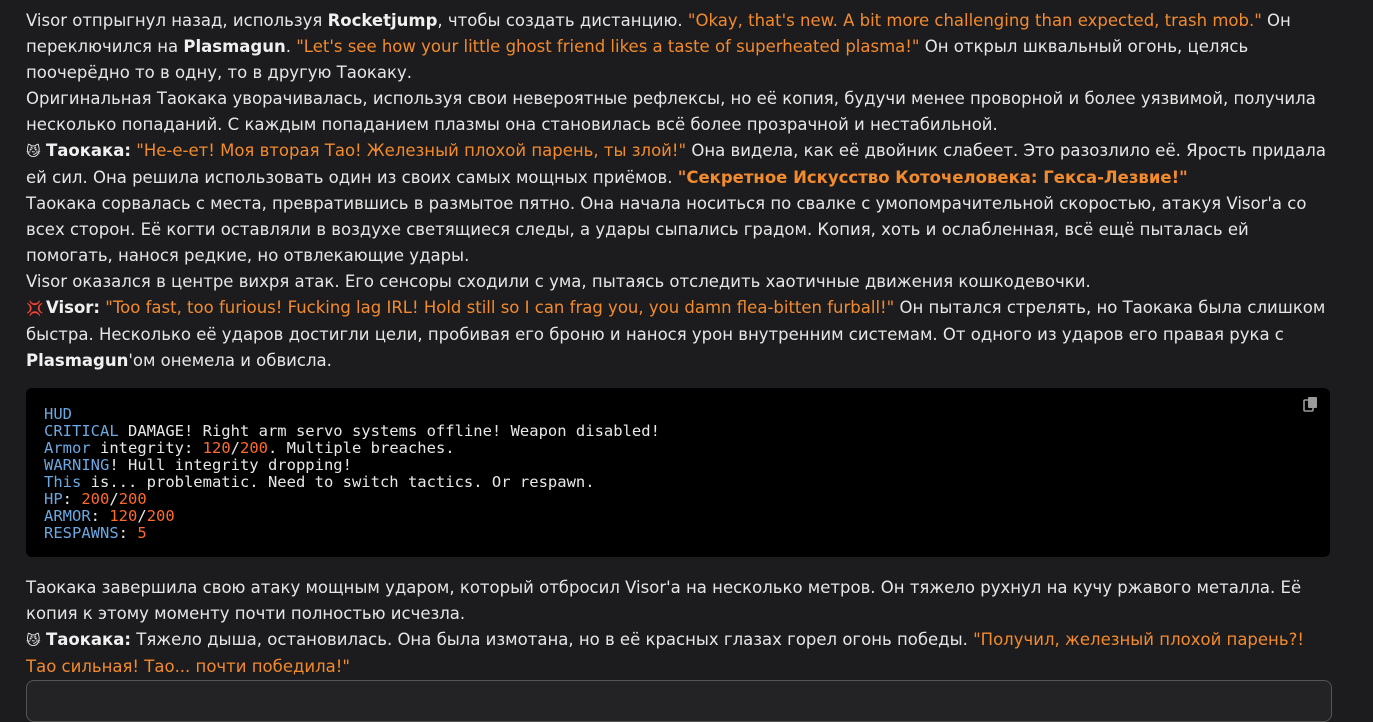 The width and height of the screenshot is (1373, 722). I want to click on code-token: RESPAWNS, so click(81, 533).